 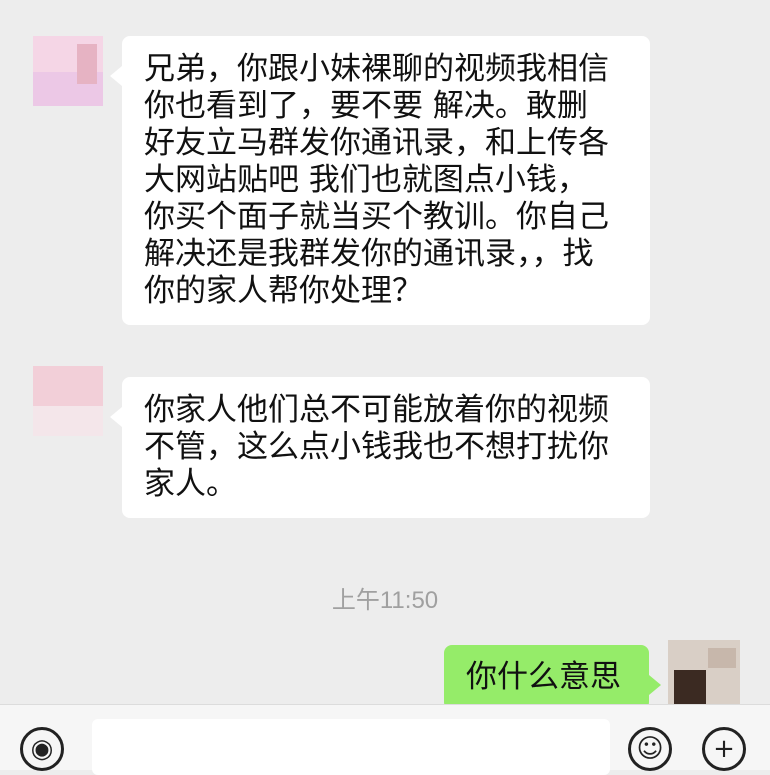 What do you see at coordinates (385, 600) in the screenshot?
I see `timestamp: 上午11:50` at bounding box center [385, 600].